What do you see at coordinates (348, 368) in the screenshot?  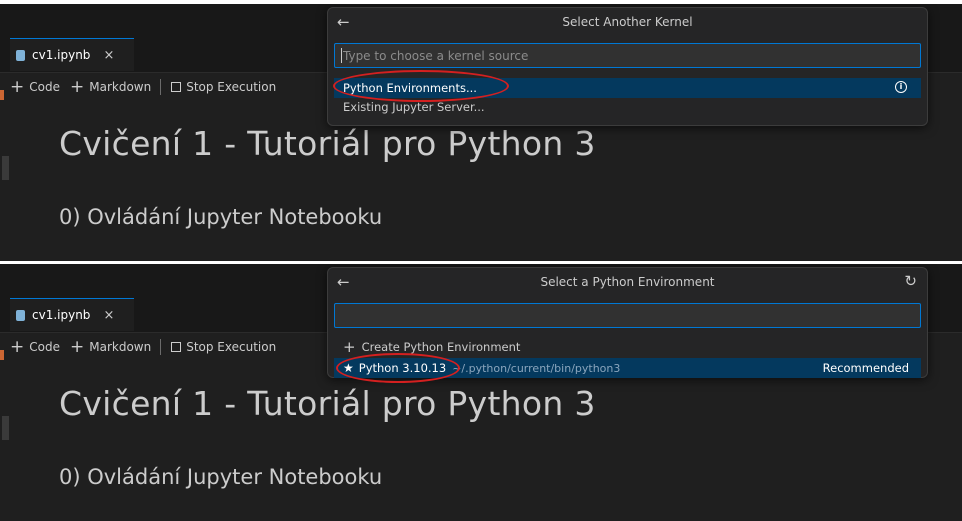 I see `star-icon: ★` at bounding box center [348, 368].